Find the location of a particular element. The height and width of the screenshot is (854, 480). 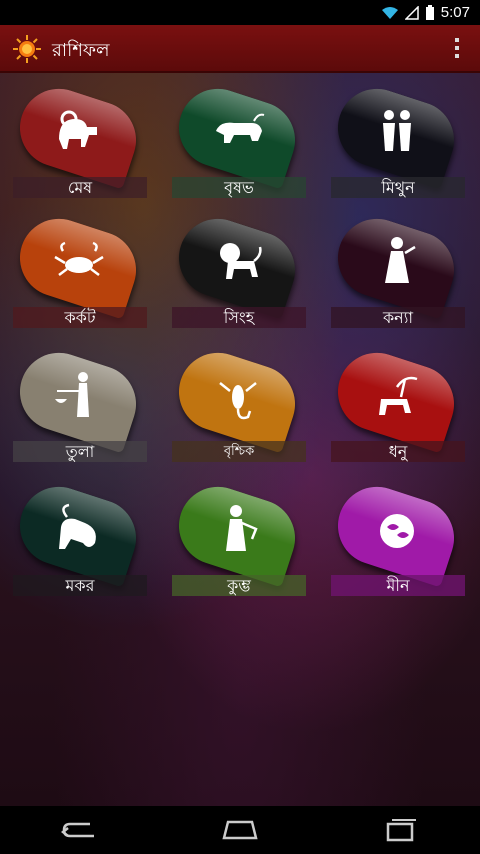

virgo-maiden-icon is located at coordinates (400, 260).